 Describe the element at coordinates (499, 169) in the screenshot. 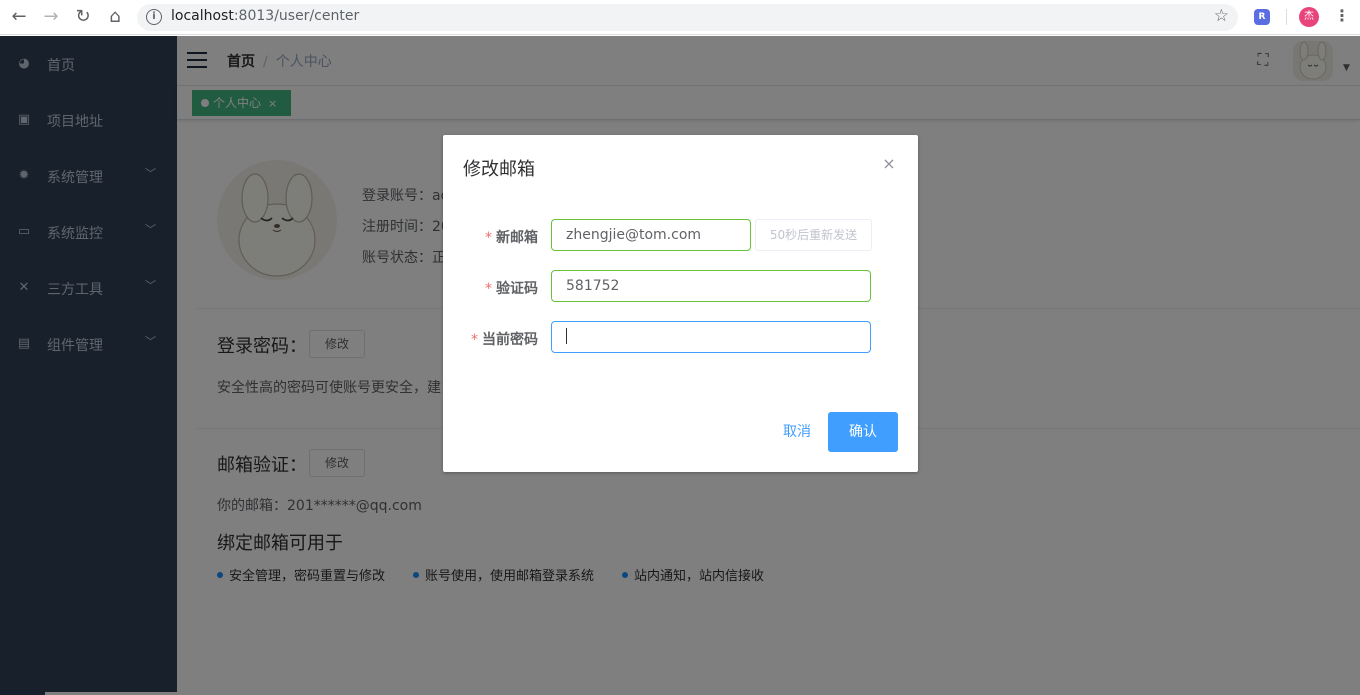

I see `dialog-title: 修改邮箱` at that location.